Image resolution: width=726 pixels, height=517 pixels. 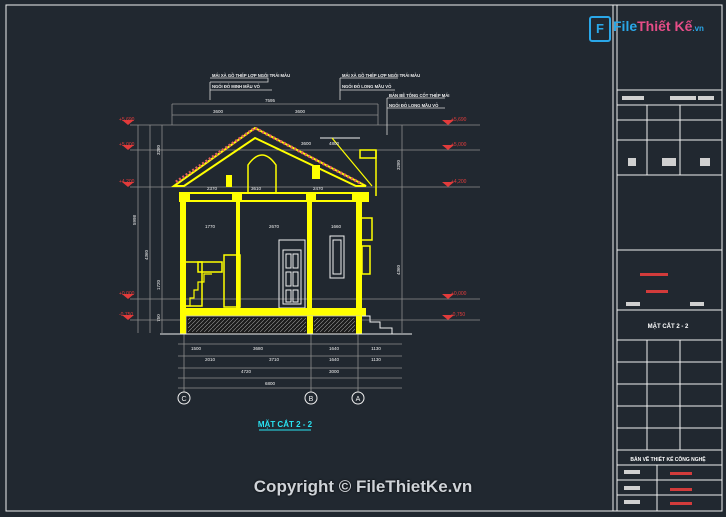 What do you see at coordinates (459, 145) in the screenshot?
I see `level-right-2: +5,000` at bounding box center [459, 145].